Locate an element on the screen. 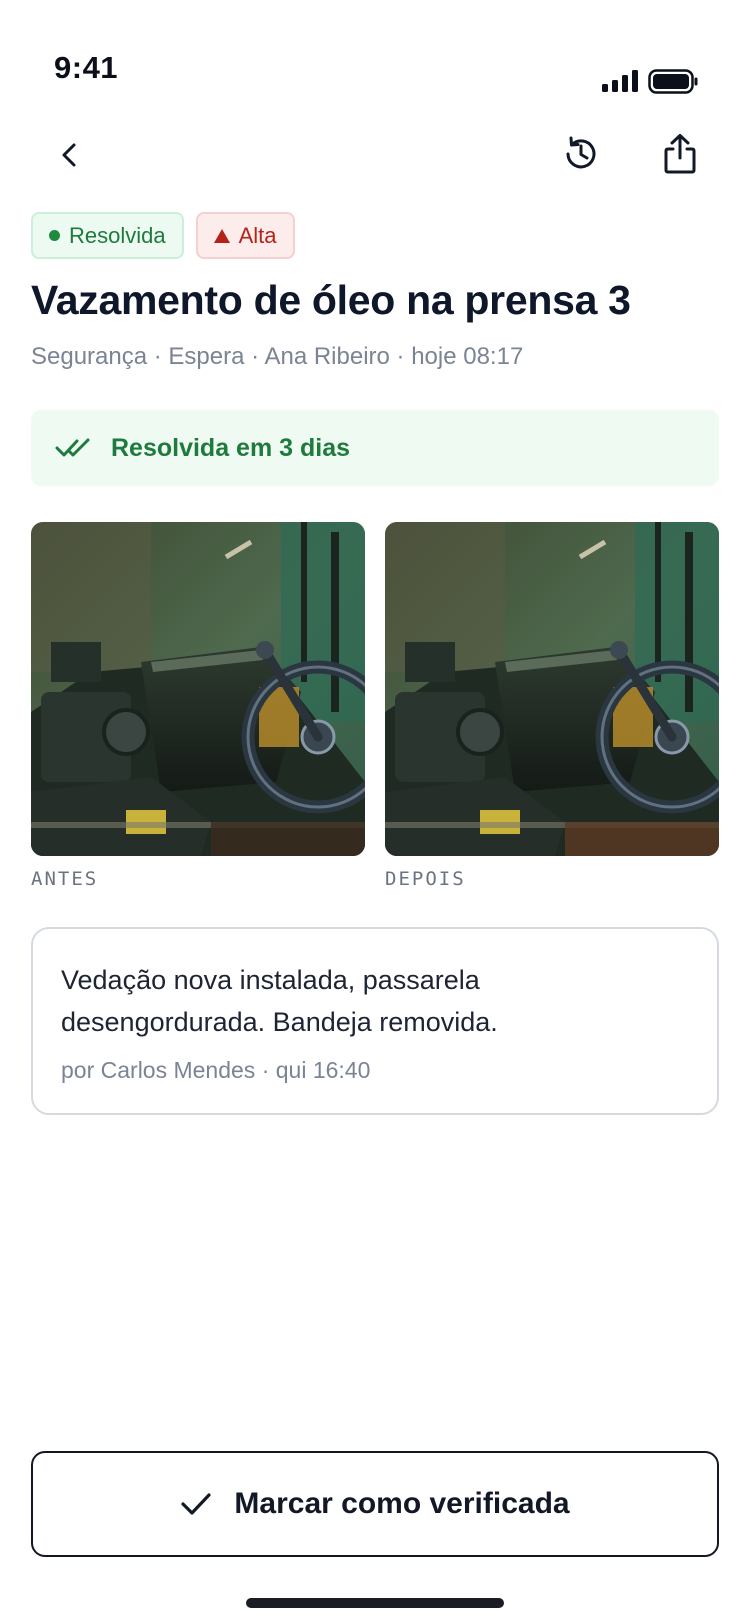 Image resolution: width=750 pixels, height=1624 pixels. mark-verified-button: Marcar como verificada is located at coordinates (375, 1504).